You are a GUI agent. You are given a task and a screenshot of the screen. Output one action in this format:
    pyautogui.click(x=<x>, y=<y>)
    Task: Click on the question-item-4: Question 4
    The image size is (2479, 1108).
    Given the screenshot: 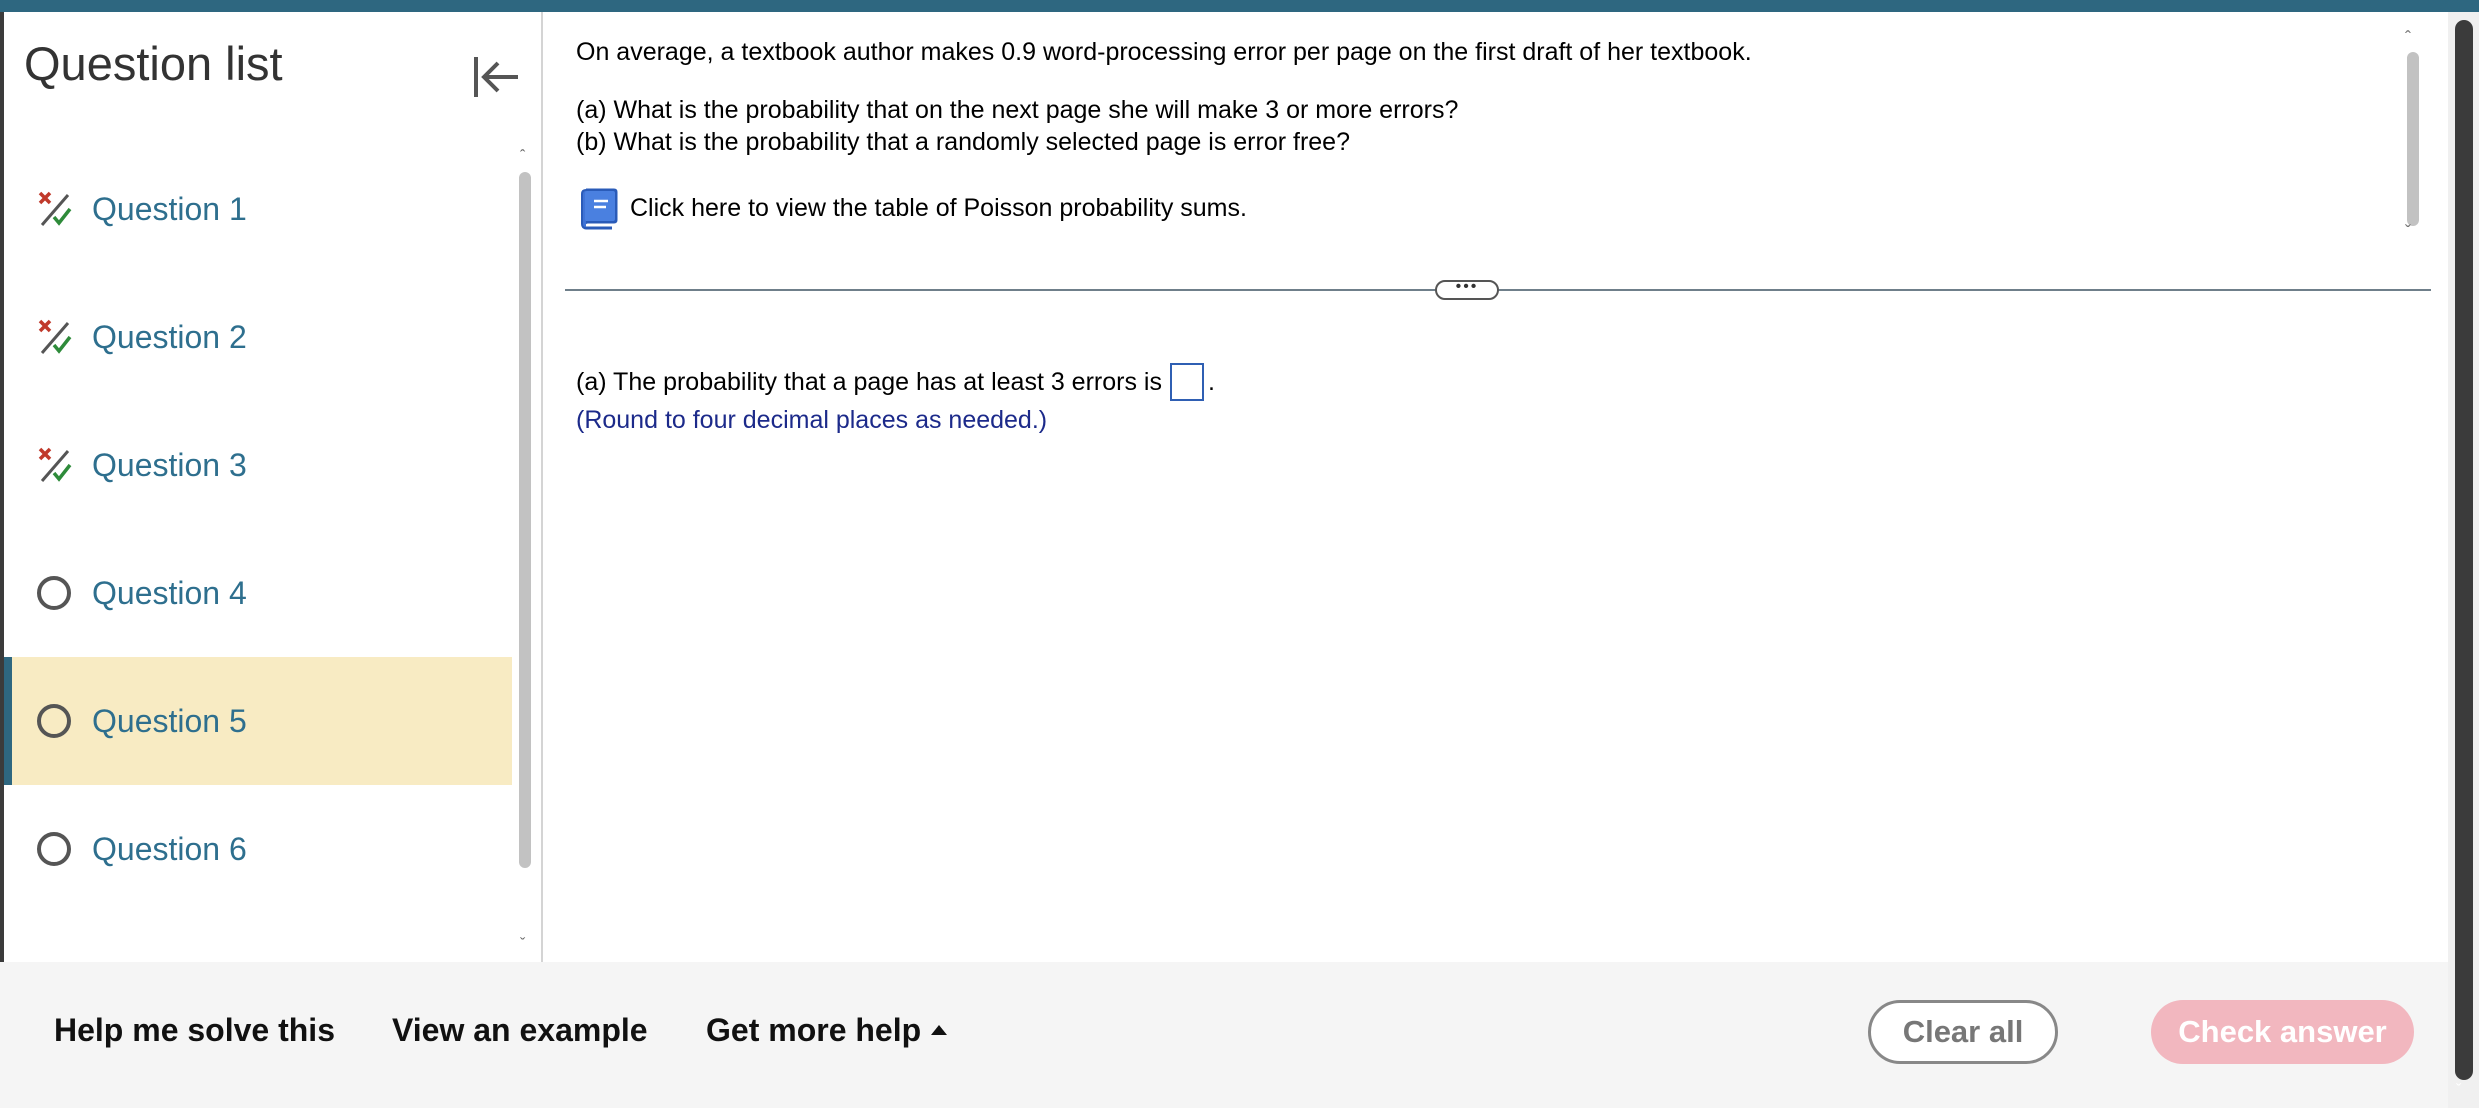 What is the action you would take?
    pyautogui.click(x=258, y=593)
    